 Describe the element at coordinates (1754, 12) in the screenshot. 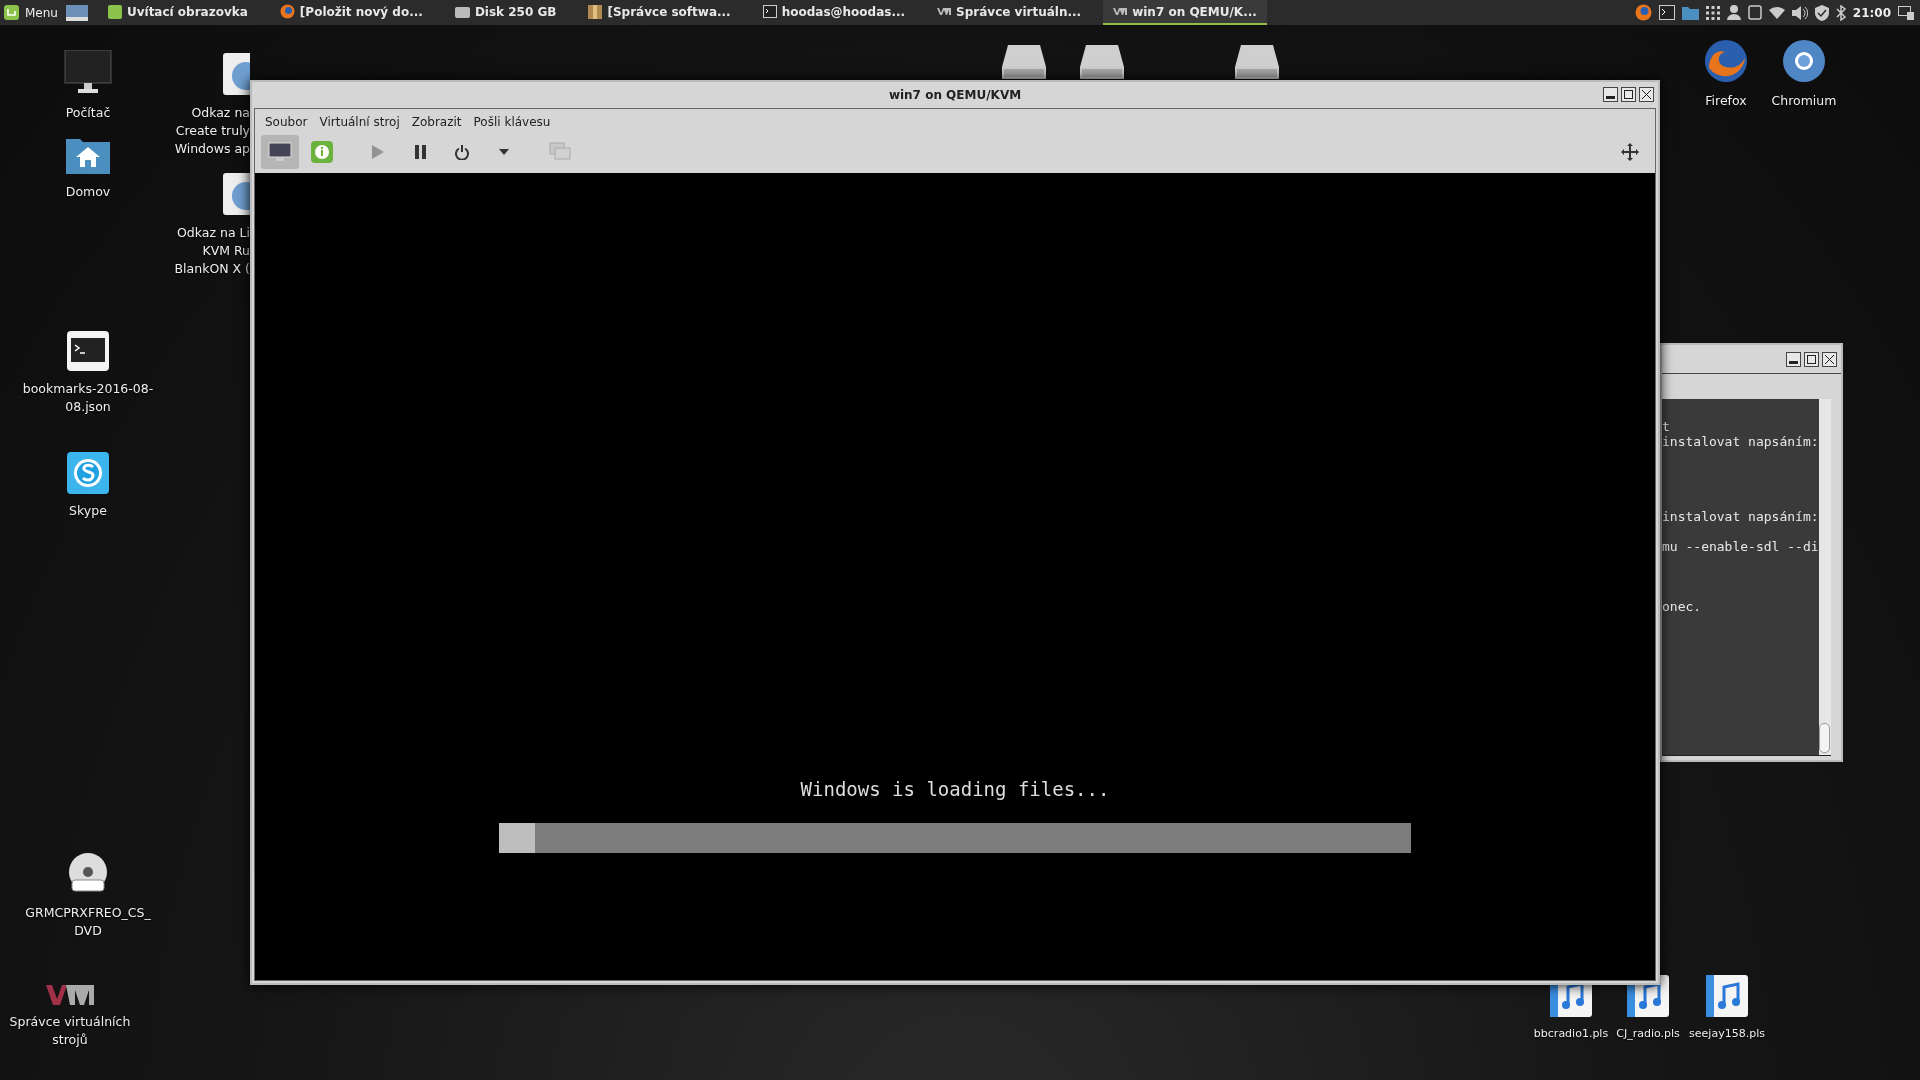

I see `clipboard-icon` at that location.